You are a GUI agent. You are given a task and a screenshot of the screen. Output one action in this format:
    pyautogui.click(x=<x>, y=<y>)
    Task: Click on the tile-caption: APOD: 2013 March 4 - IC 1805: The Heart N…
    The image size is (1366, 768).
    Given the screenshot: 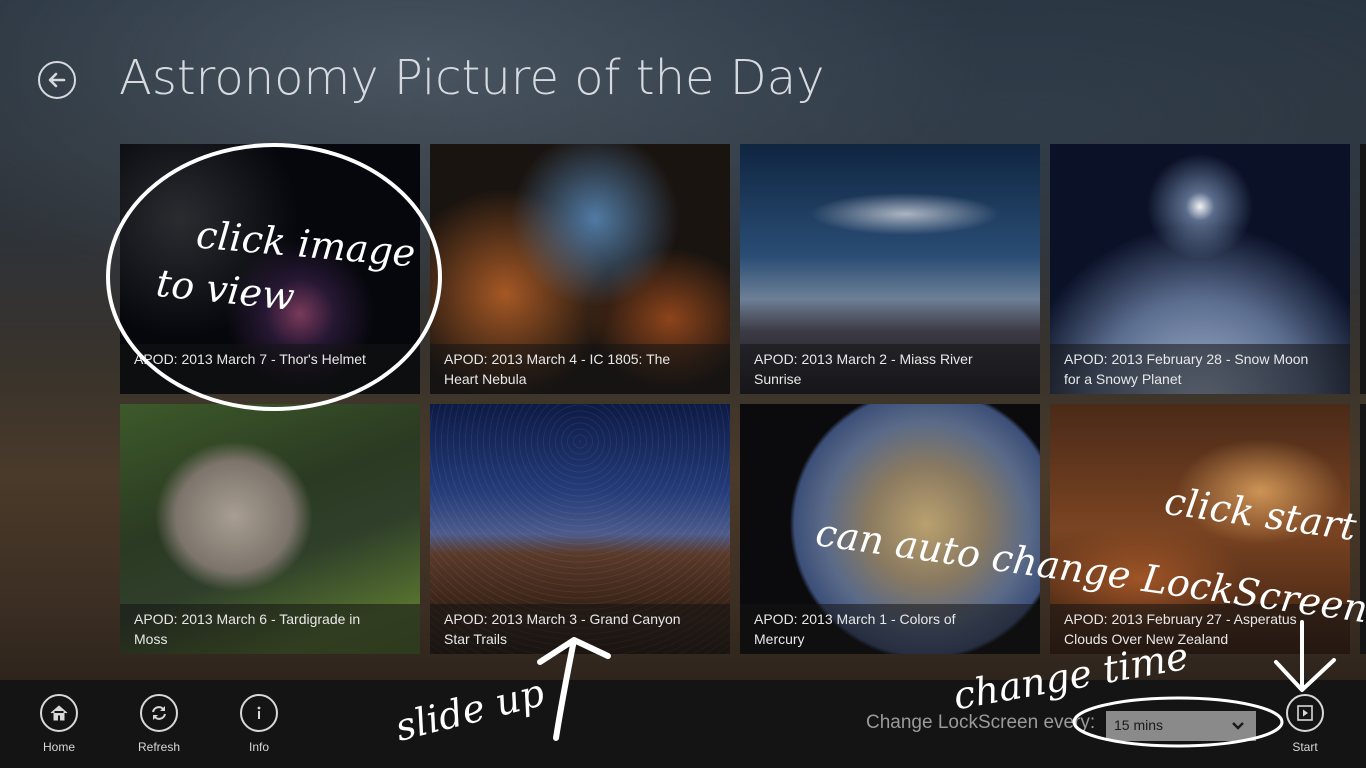 What is the action you would take?
    pyautogui.click(x=580, y=369)
    